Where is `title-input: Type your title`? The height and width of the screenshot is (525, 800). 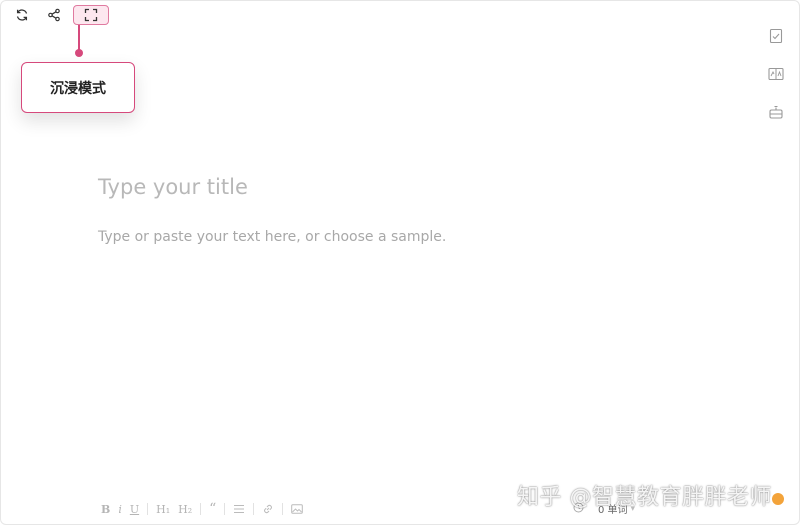
title-input: Type your title is located at coordinates (173, 187).